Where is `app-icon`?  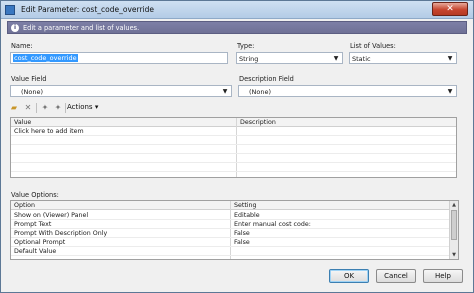
app-icon is located at coordinates (10, 10).